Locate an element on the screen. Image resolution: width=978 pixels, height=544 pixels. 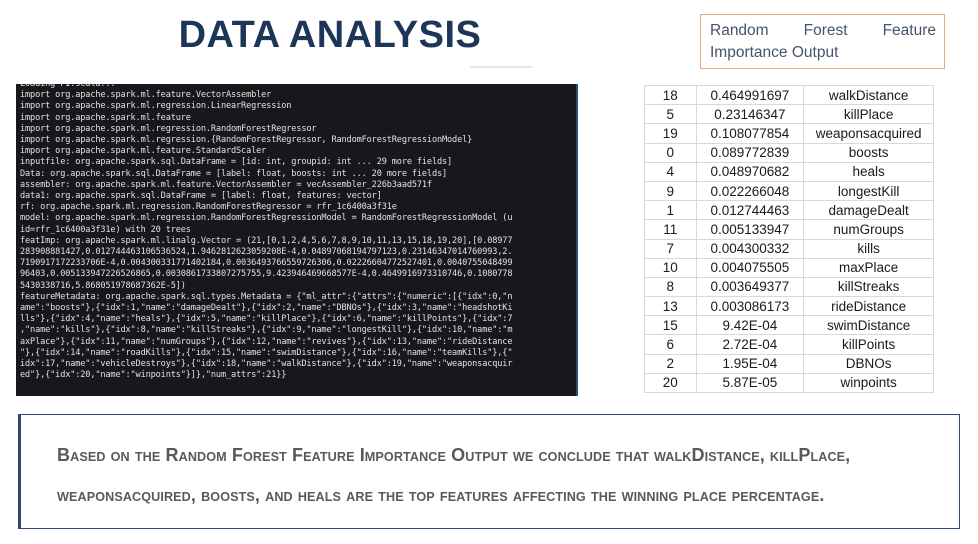
cell-index: 7 is located at coordinates (670, 248).